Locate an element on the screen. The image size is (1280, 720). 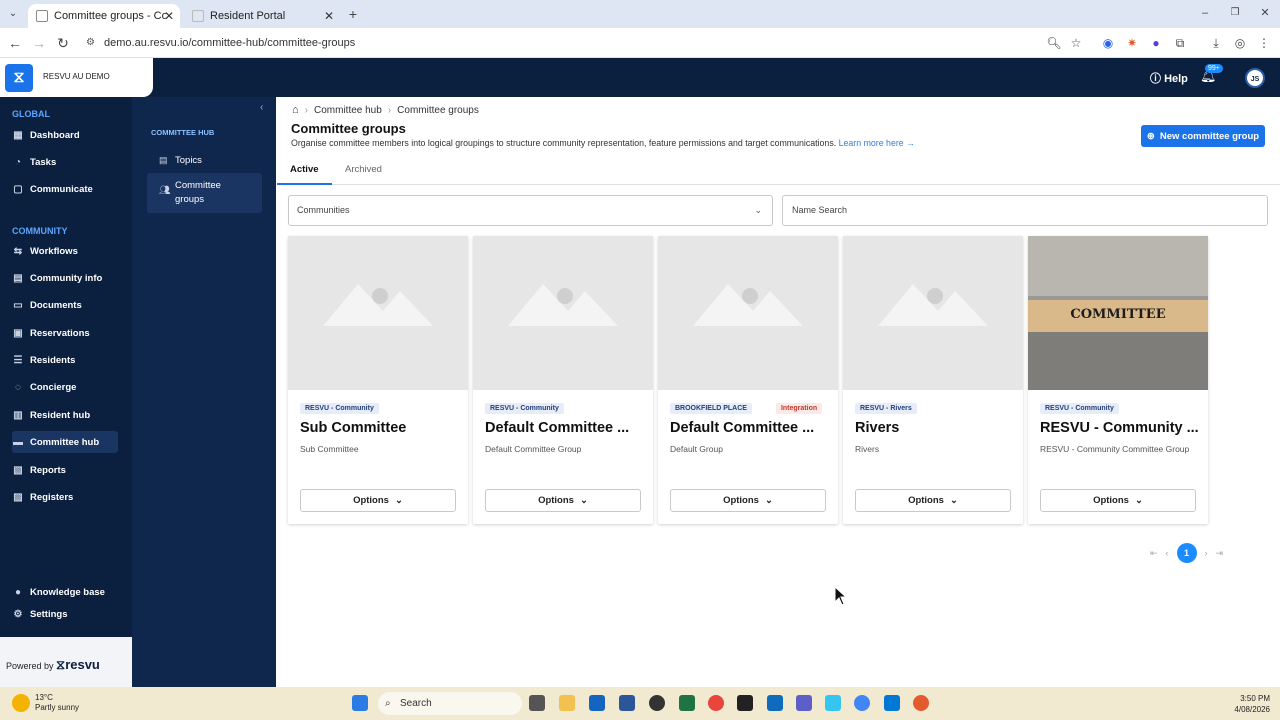
extension-2-icon: ✷ is located at coordinates (1132, 43).